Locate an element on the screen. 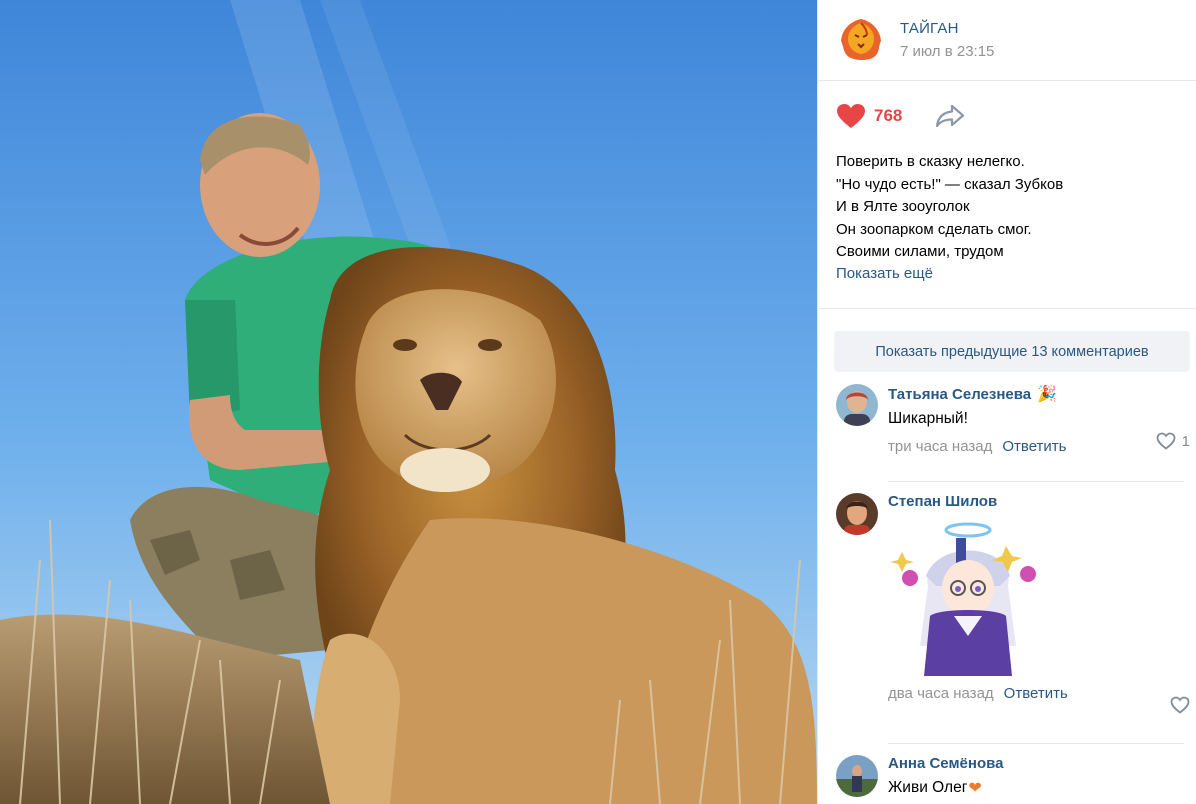 The width and height of the screenshot is (1196, 804). show-previous-comments-button: Показать предыдущие 13 комментариев is located at coordinates (1012, 351).